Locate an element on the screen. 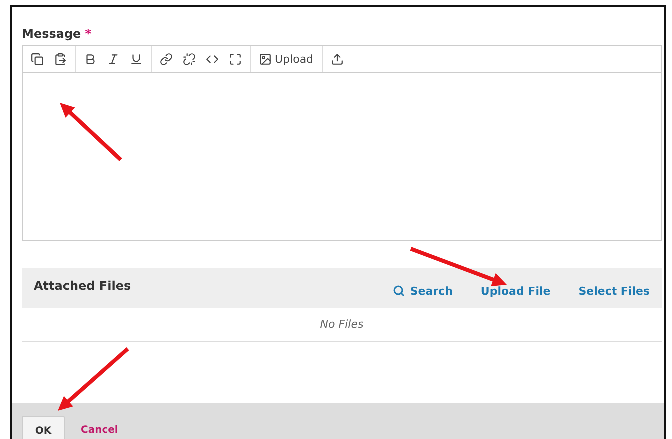  search-link: Search is located at coordinates (423, 291).